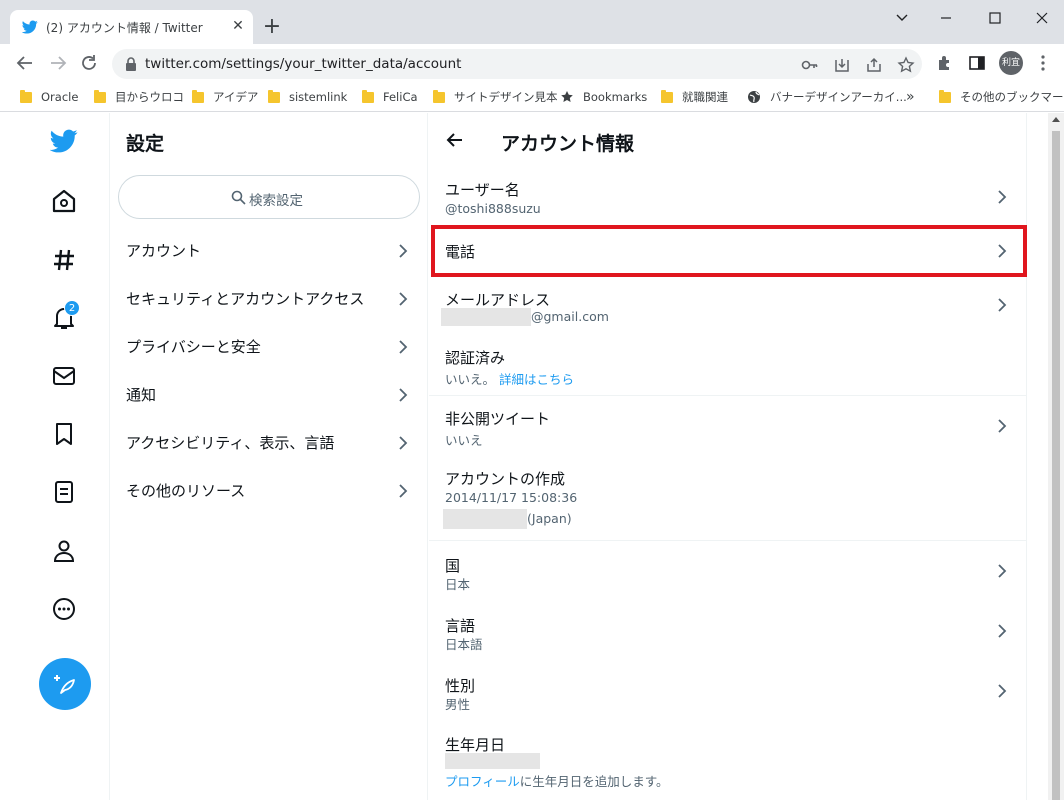 The width and height of the screenshot is (1064, 800). I want to click on page-scrollbar, so click(1056, 456).